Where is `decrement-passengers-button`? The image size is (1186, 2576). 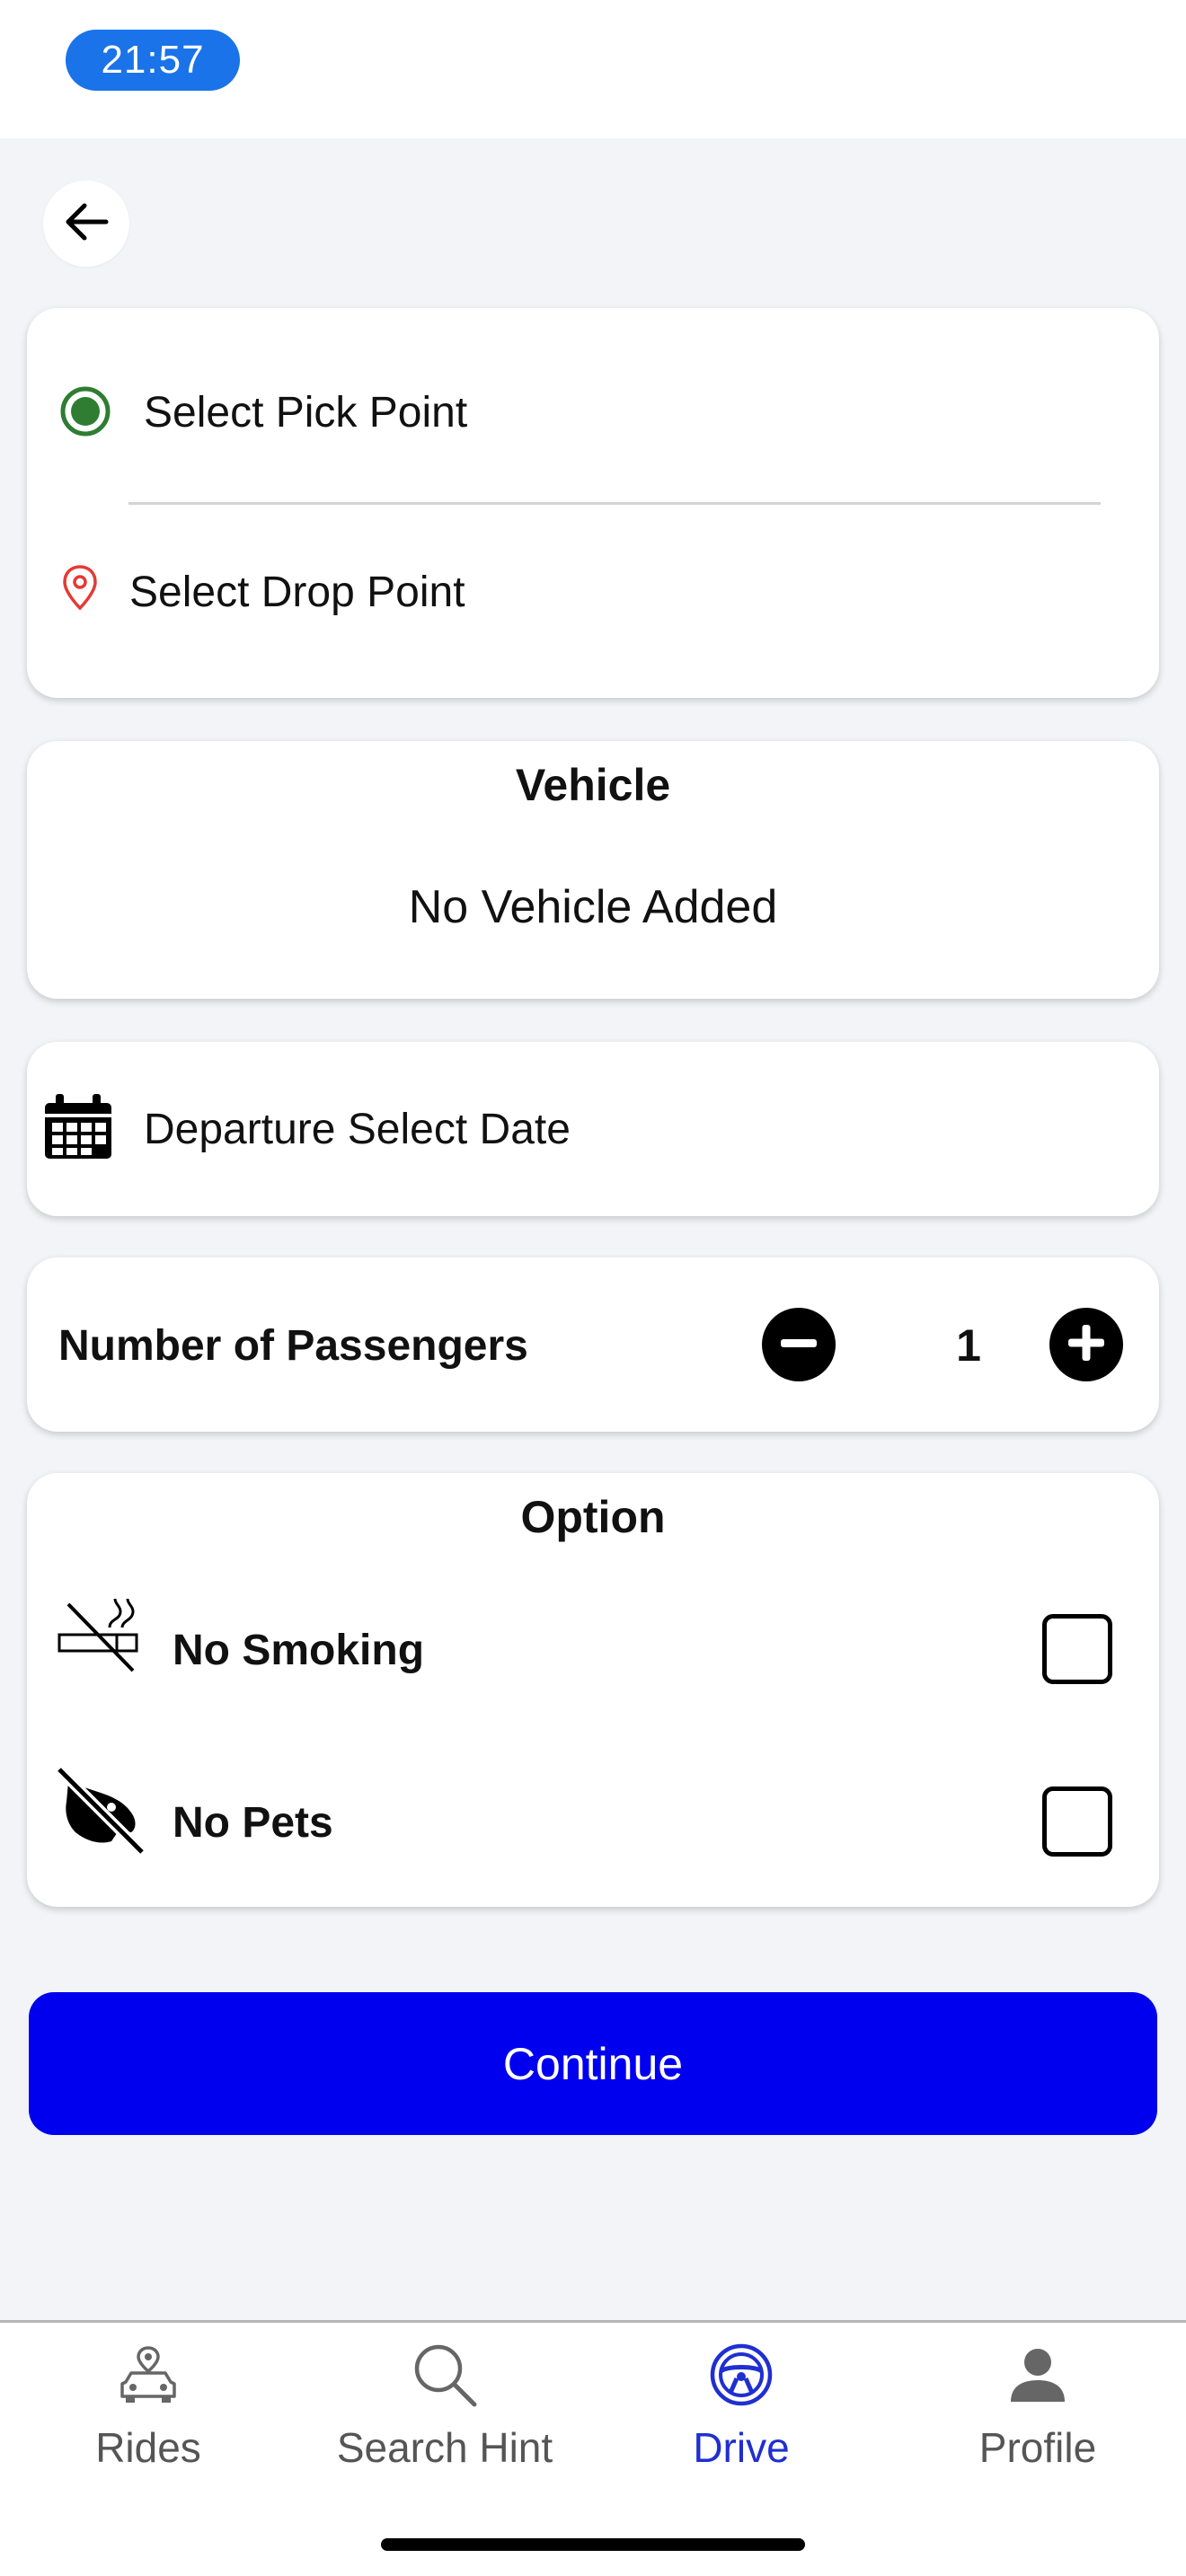 decrement-passengers-button is located at coordinates (799, 1344).